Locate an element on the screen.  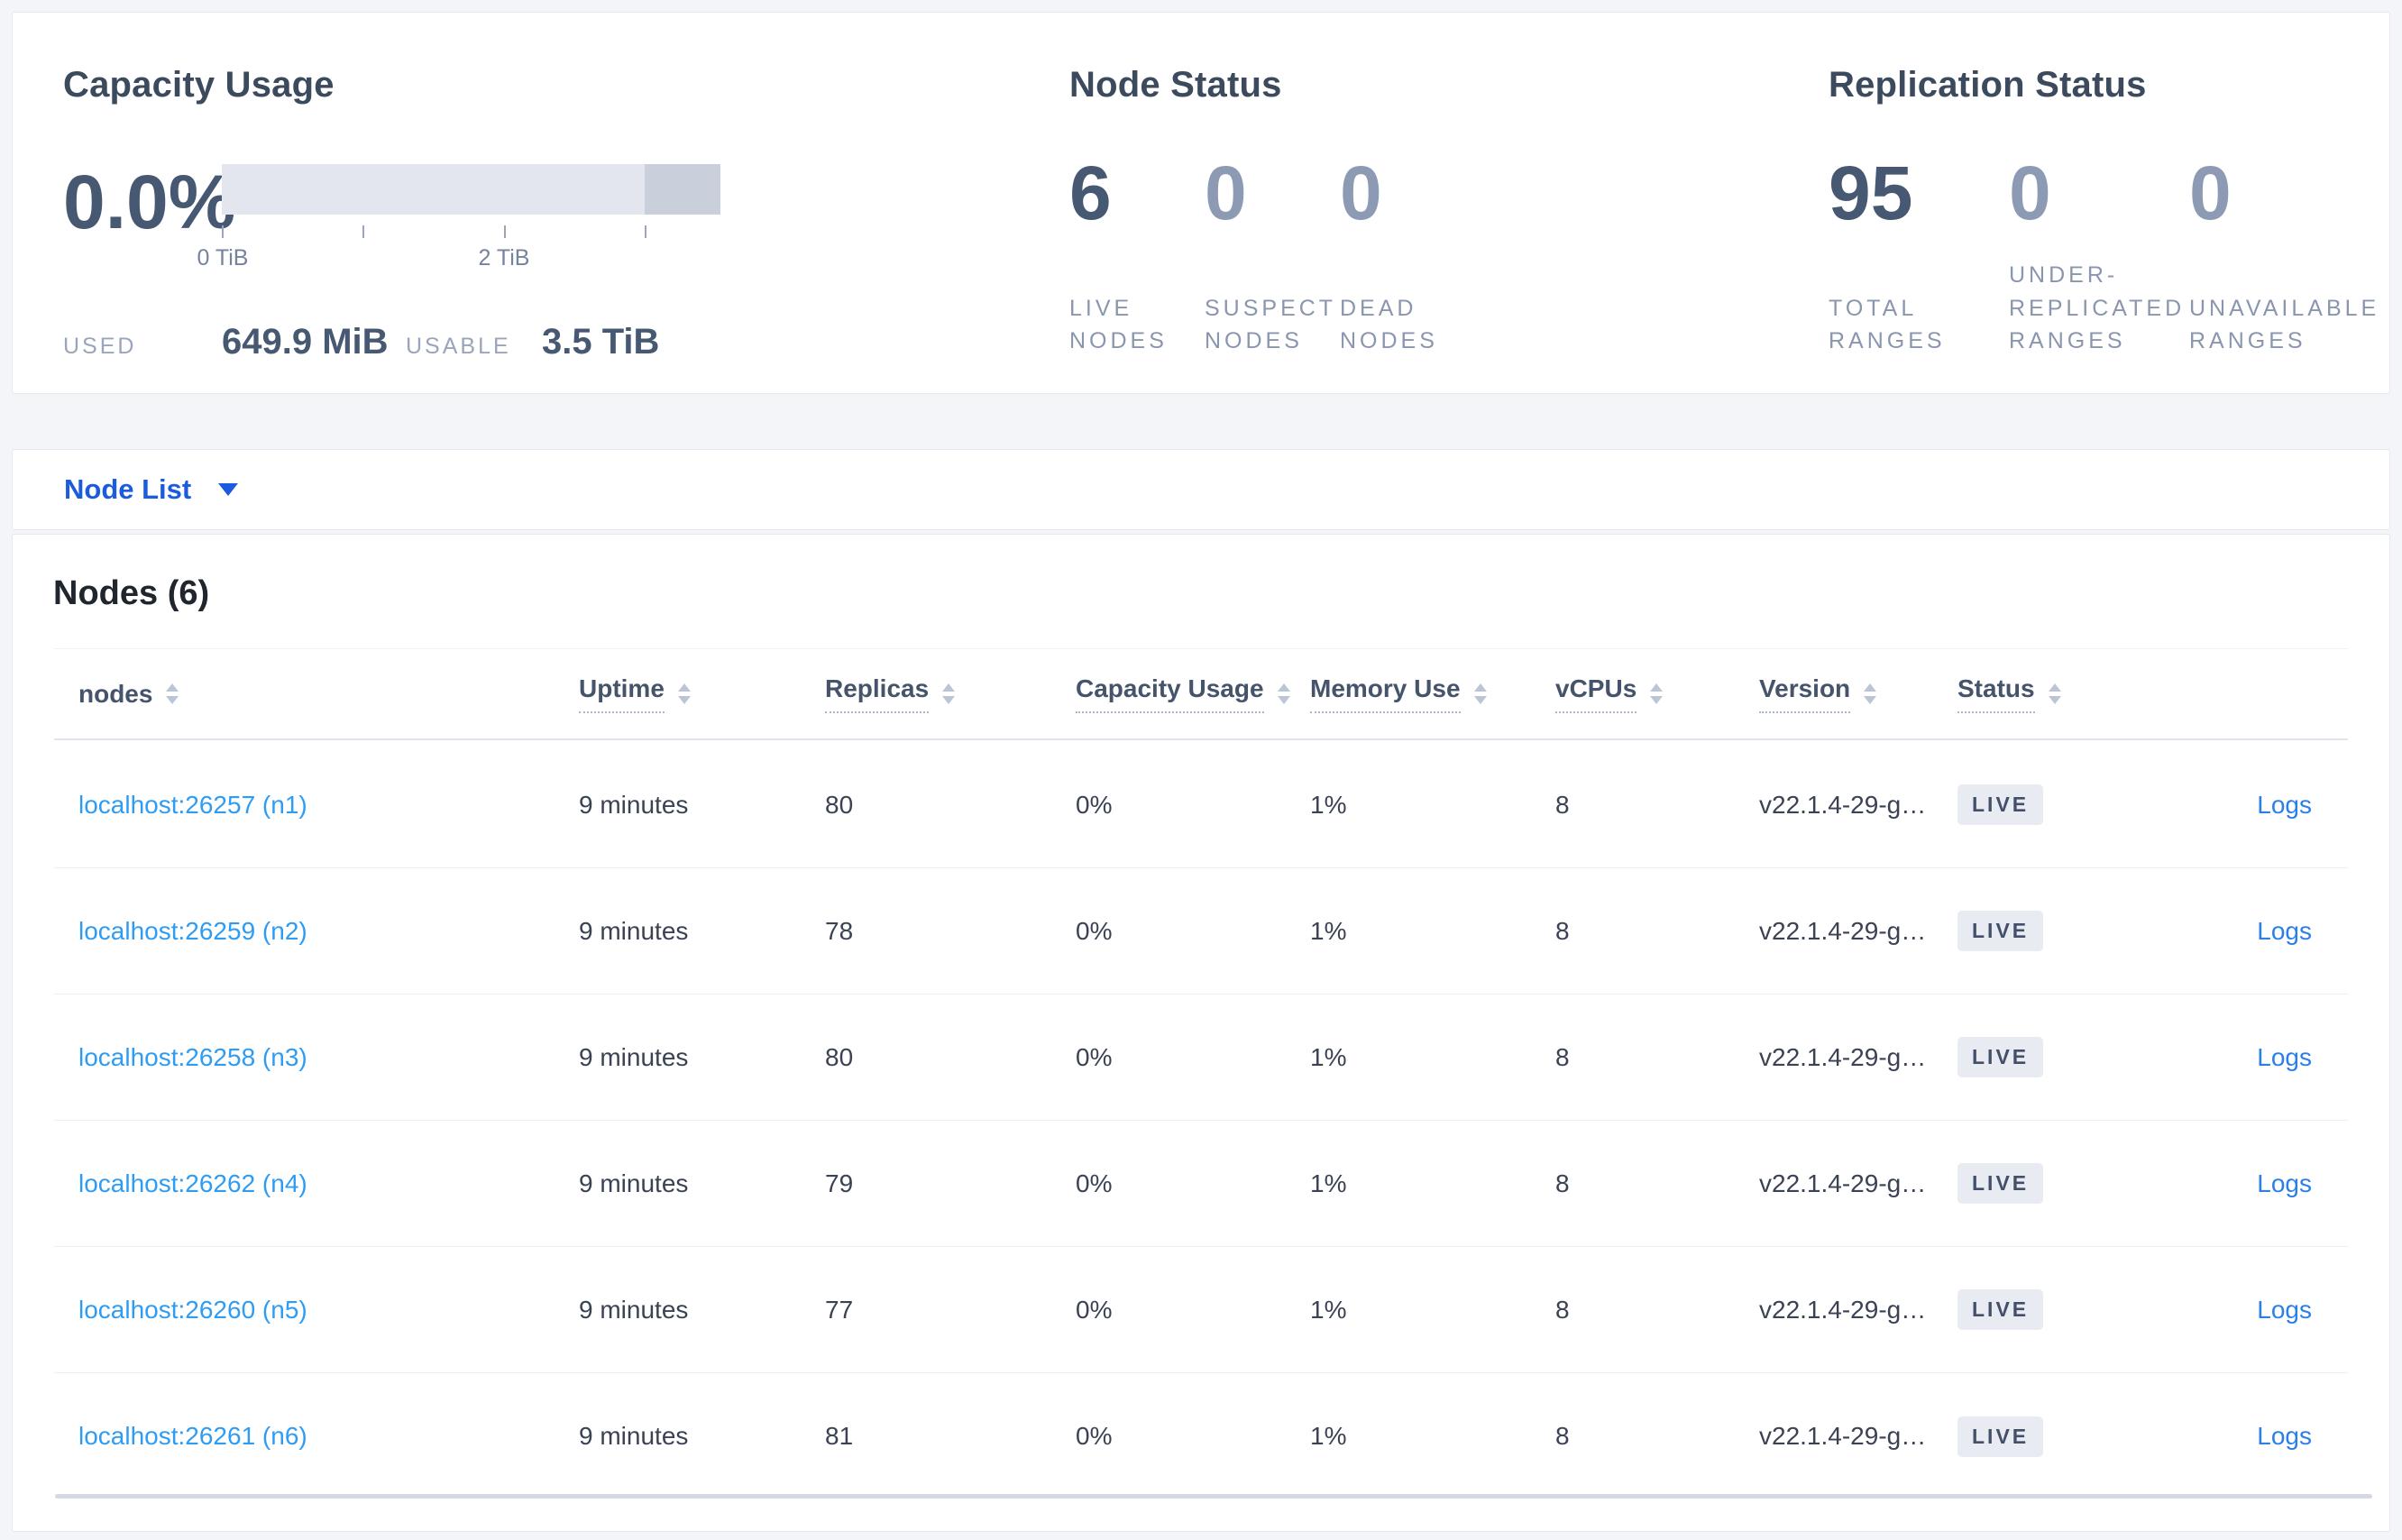
chevron-down-icon is located at coordinates (228, 489).